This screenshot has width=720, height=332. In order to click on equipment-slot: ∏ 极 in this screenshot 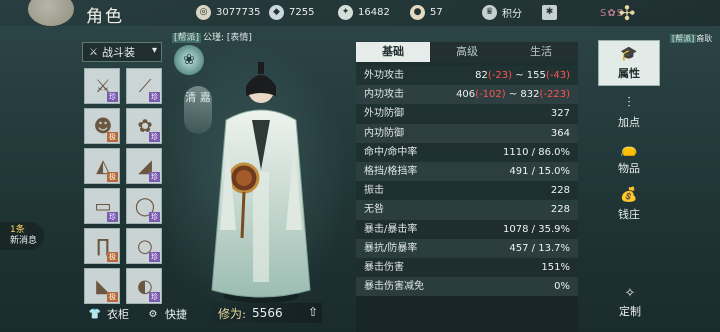, I will do `click(102, 246)`.